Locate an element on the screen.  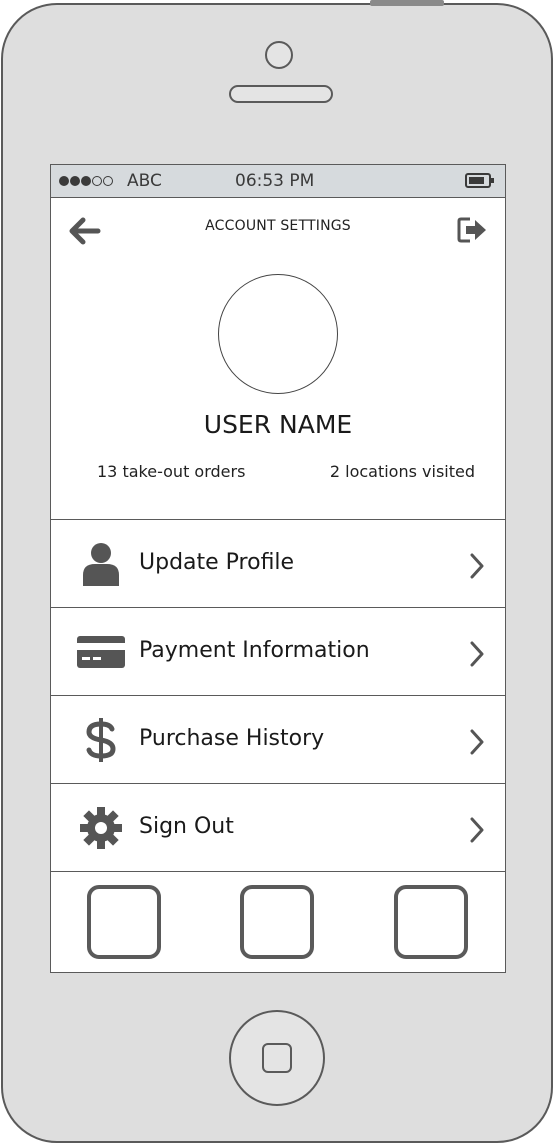
menu-item-update-profile: Update Profile is located at coordinates (278, 564).